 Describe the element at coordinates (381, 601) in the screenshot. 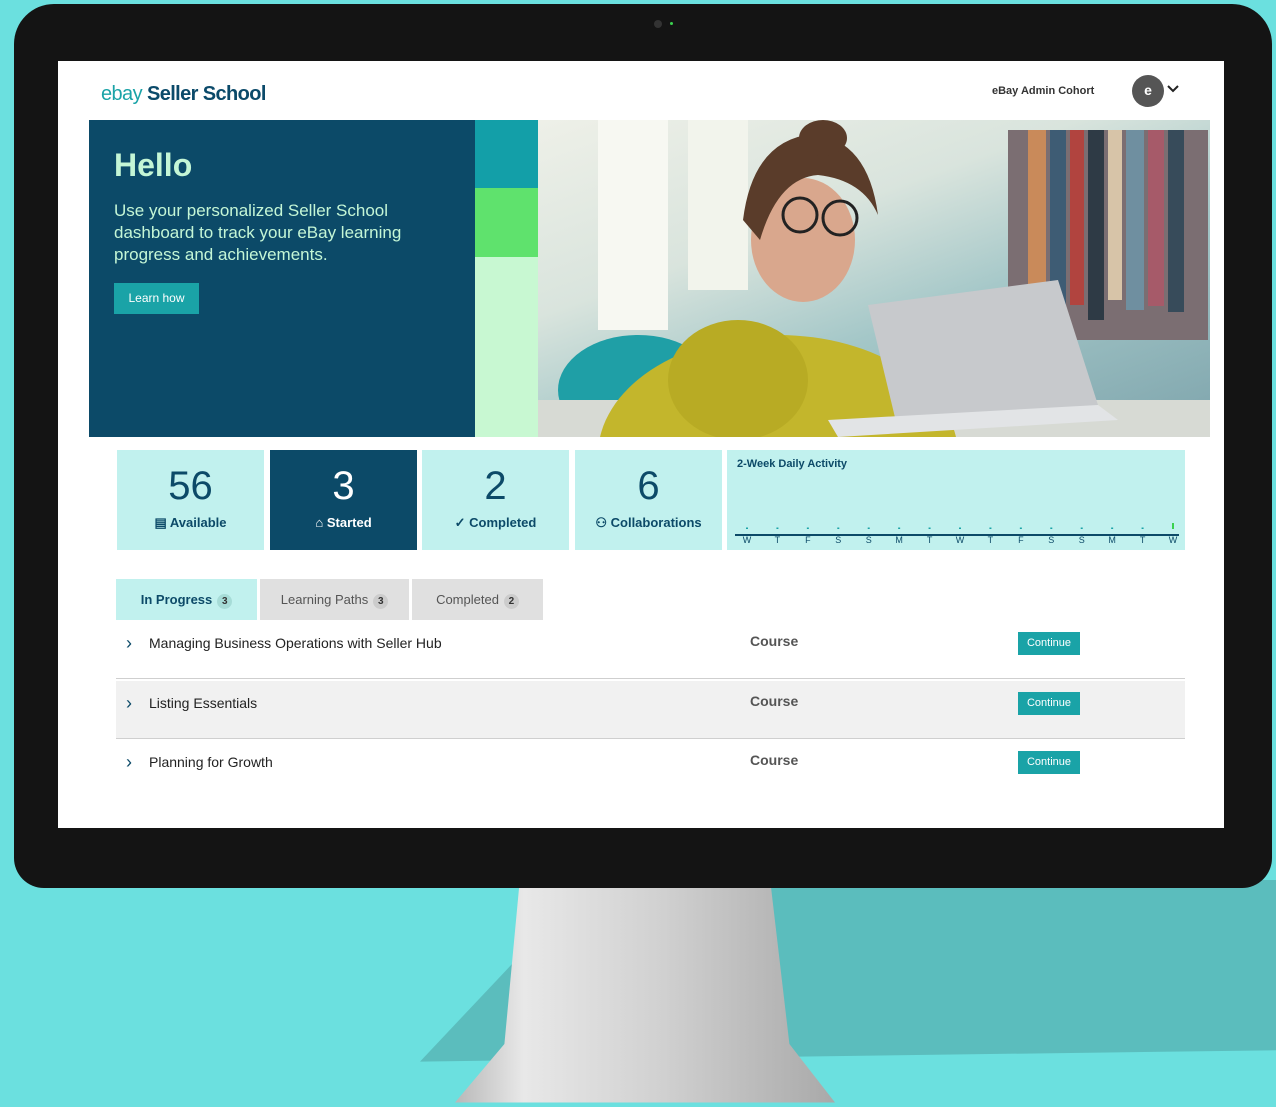

I see `tab-learning-paths-count: 3` at that location.